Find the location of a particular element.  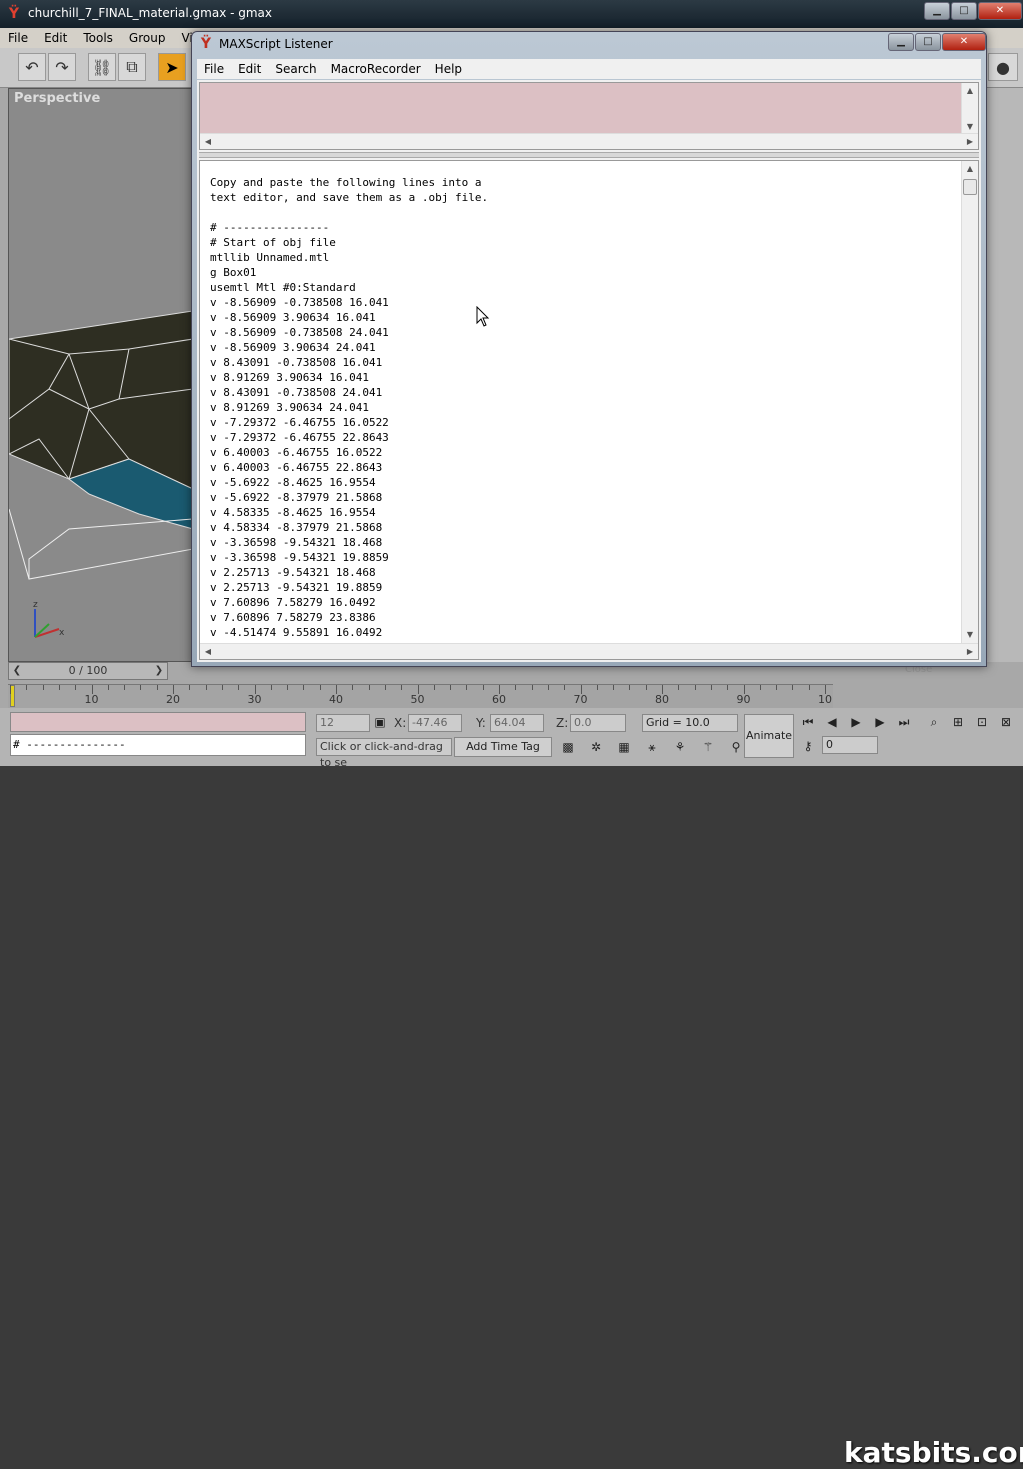

play-icon: ▶ is located at coordinates (856, 722).